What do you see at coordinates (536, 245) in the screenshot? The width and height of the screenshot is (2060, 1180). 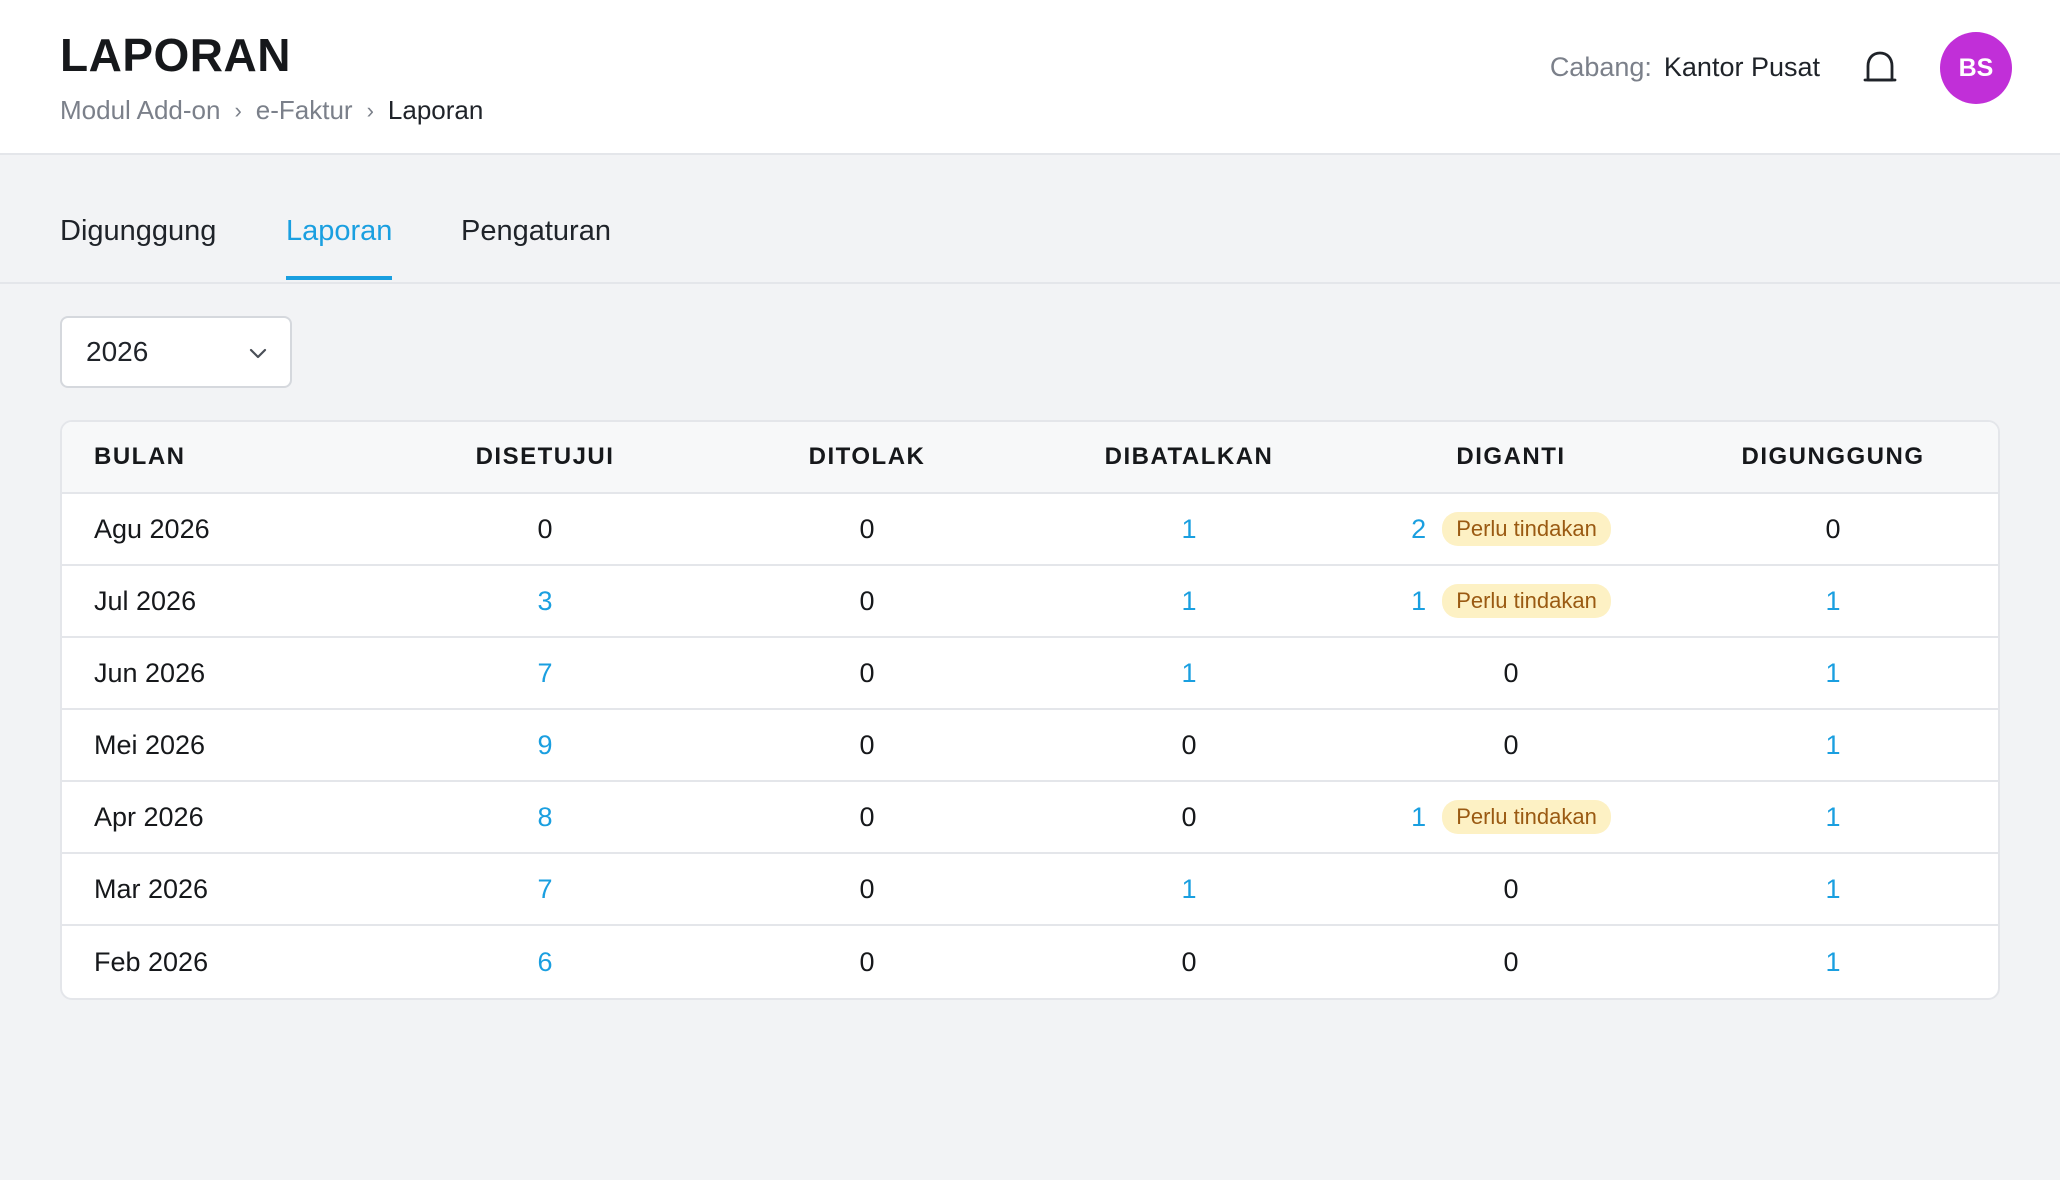 I see `tab-pengaturan: Pengaturan` at bounding box center [536, 245].